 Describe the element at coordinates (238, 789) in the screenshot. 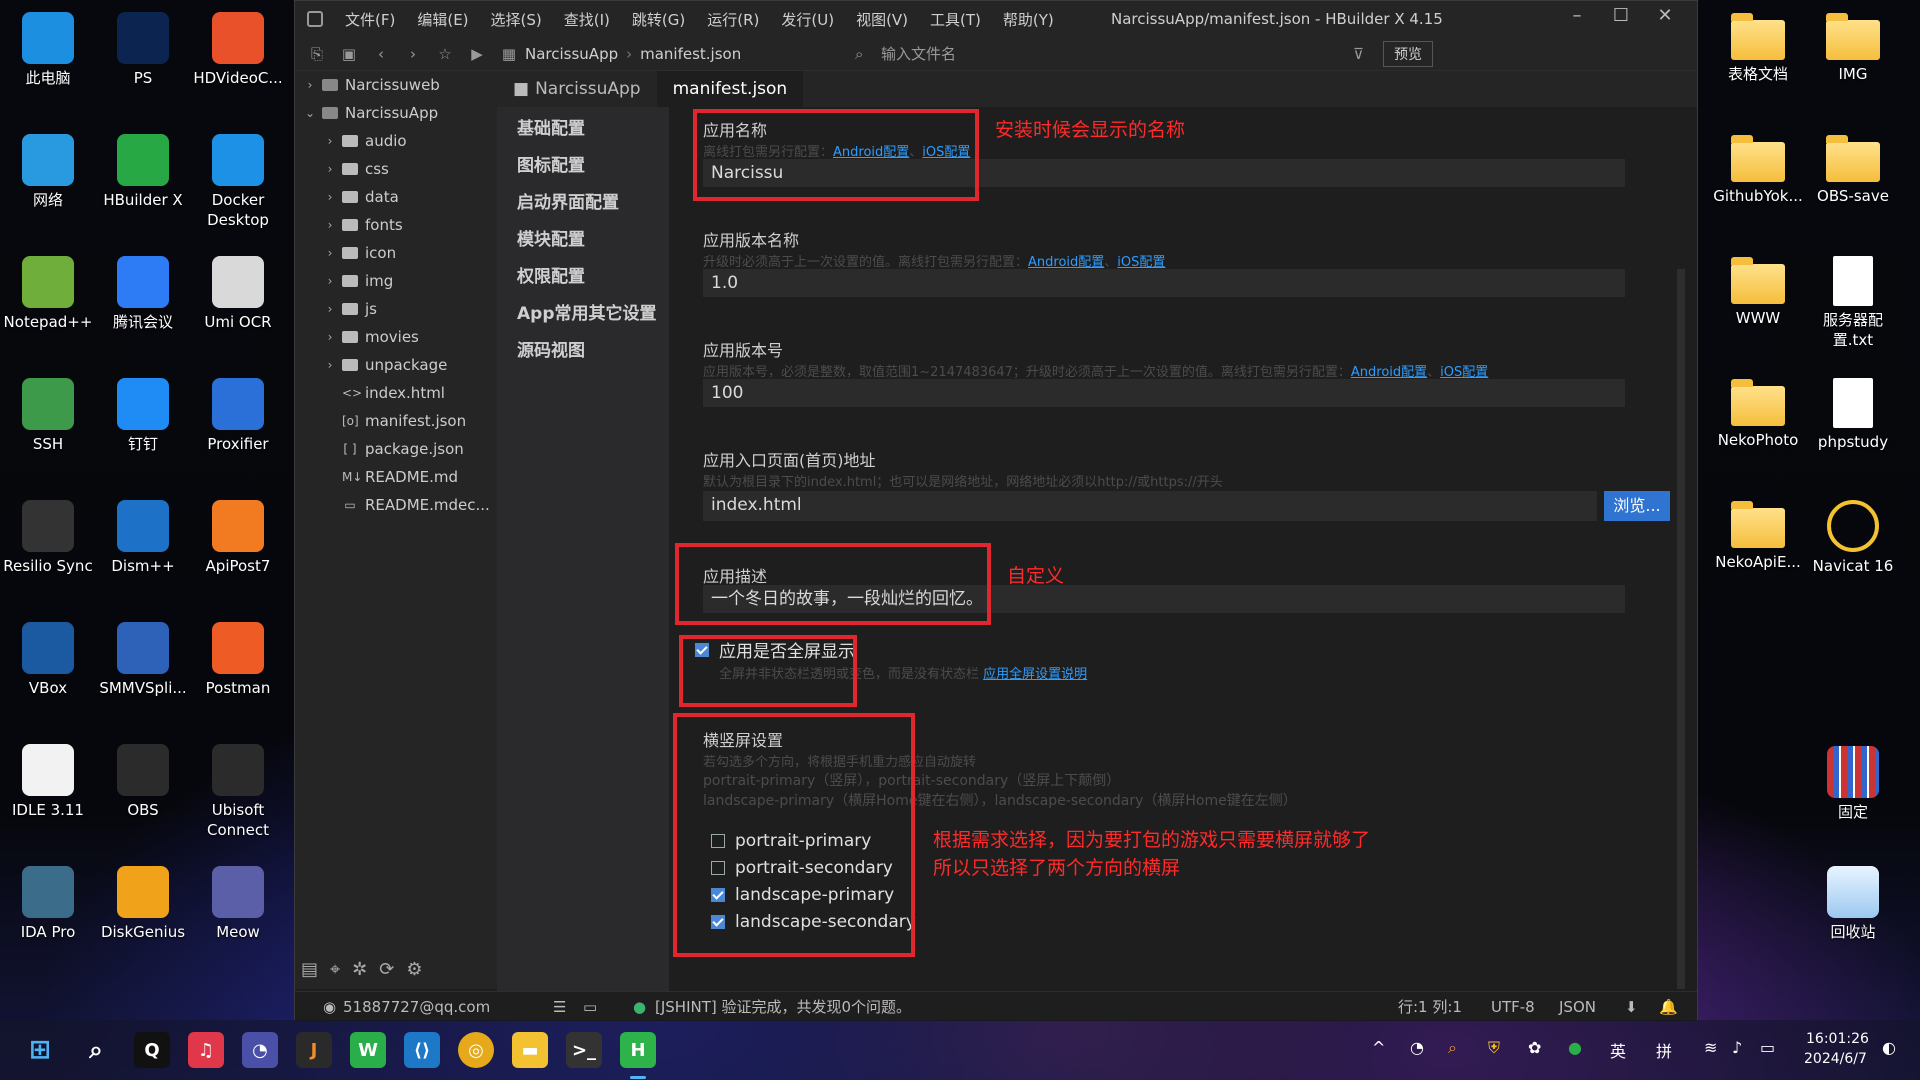

I see `desktop-icon: Ubisoft Connect` at that location.